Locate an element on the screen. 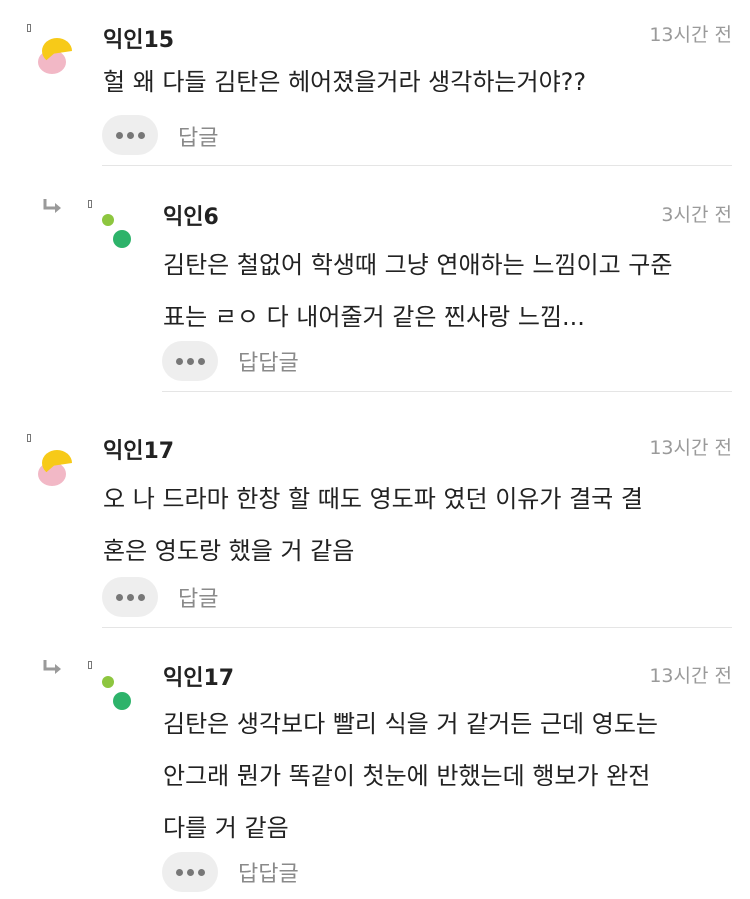 This screenshot has height=899, width=750. avatar is located at coordinates (117, 694).